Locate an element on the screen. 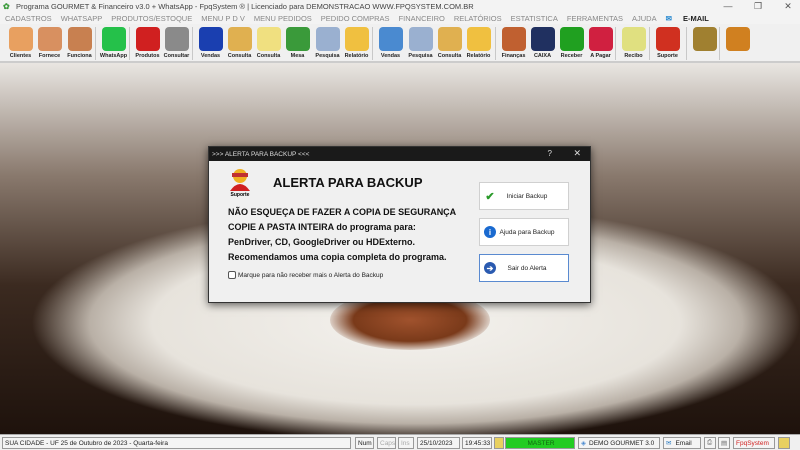 The height and width of the screenshot is (450, 800). toolbar-button-exit is located at coordinates (737, 43).